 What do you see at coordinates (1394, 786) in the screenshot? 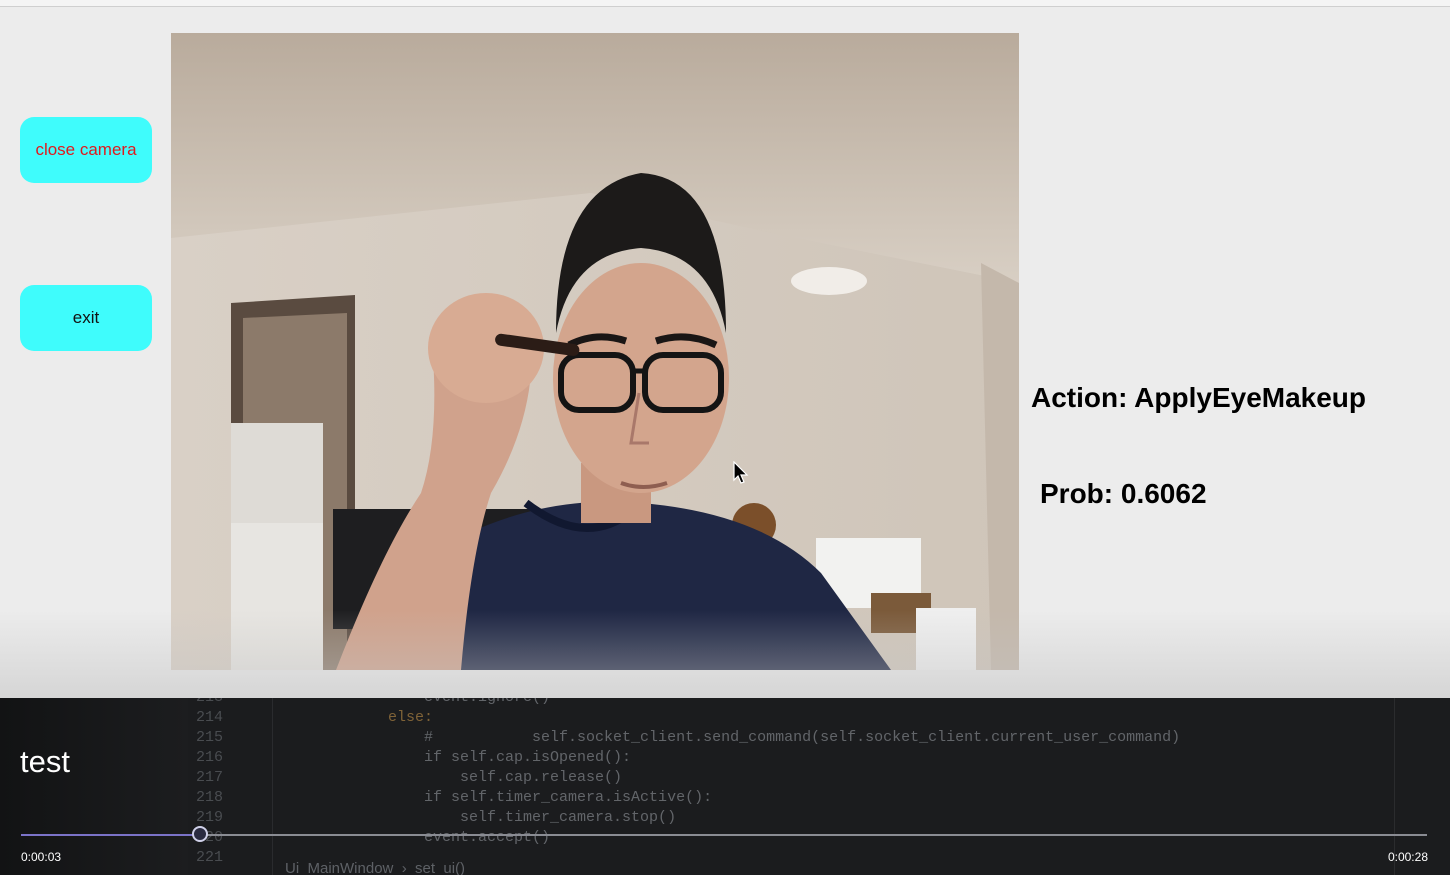
I see `editor-divider` at bounding box center [1394, 786].